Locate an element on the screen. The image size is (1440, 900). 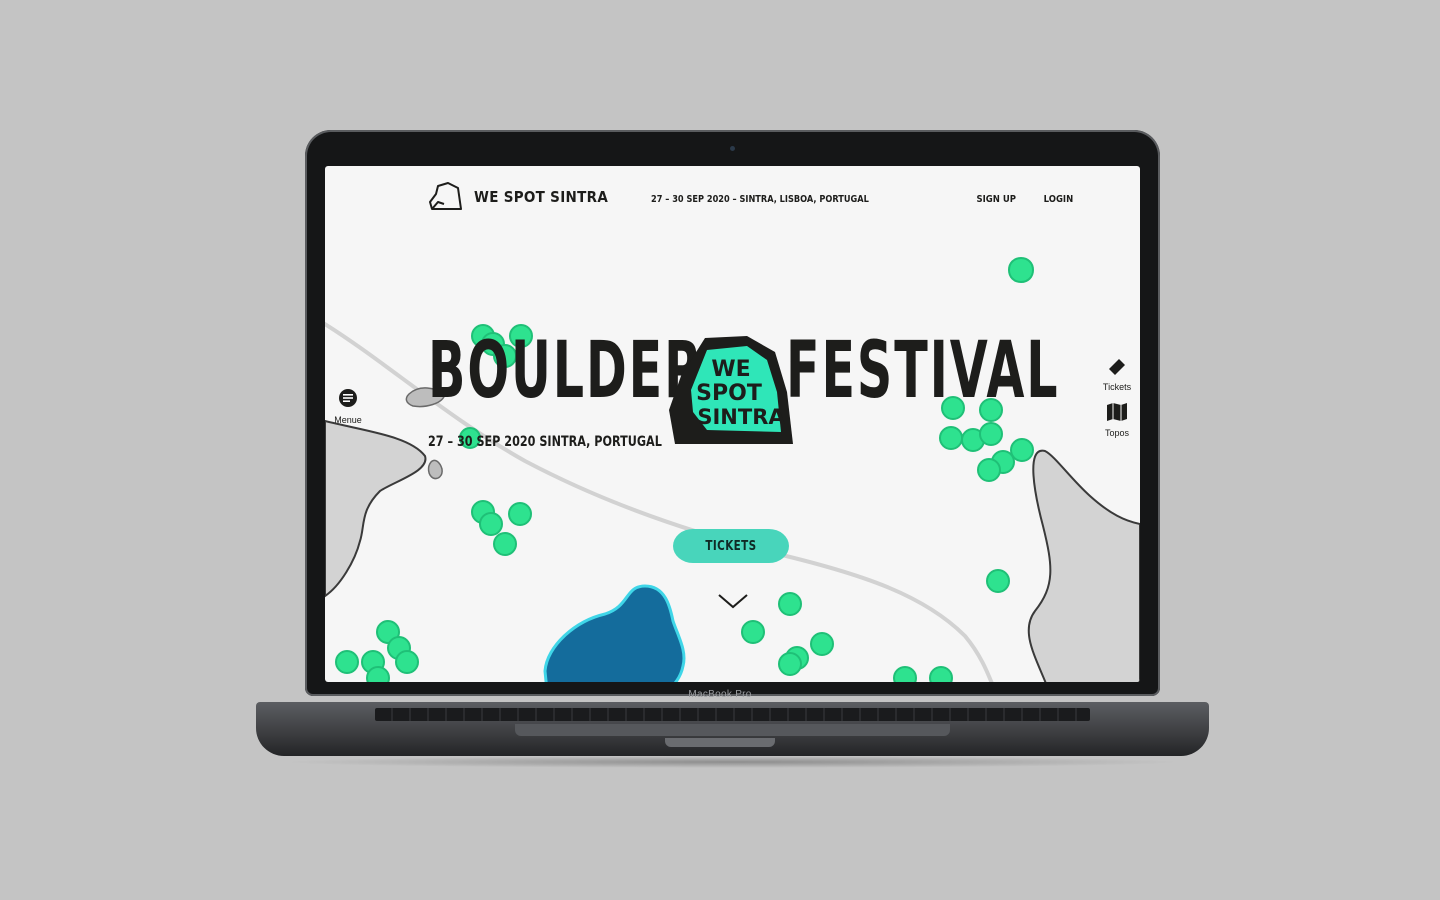
map-rock-right is located at coordinates (1083, 565).